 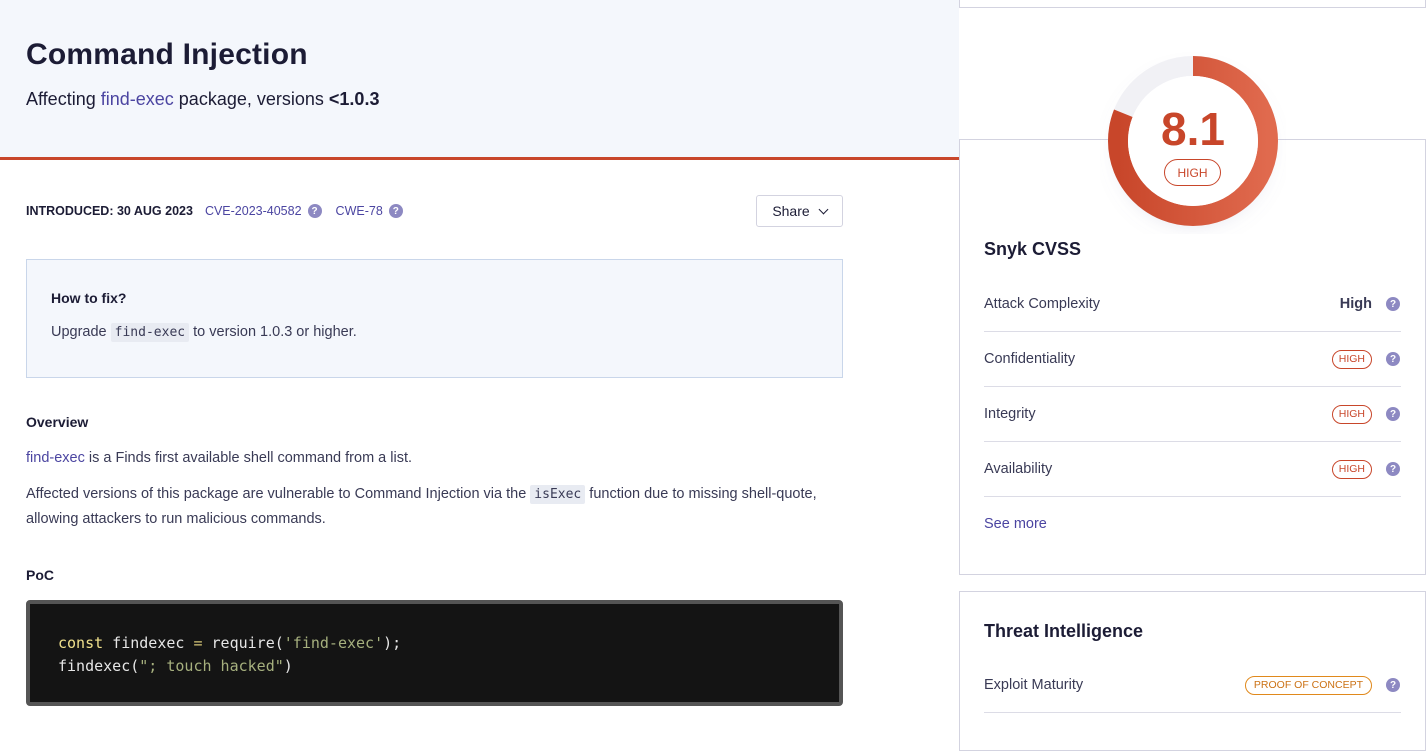 I want to click on cvss-row-integrity: Integrity HIGH ?, so click(x=1192, y=414).